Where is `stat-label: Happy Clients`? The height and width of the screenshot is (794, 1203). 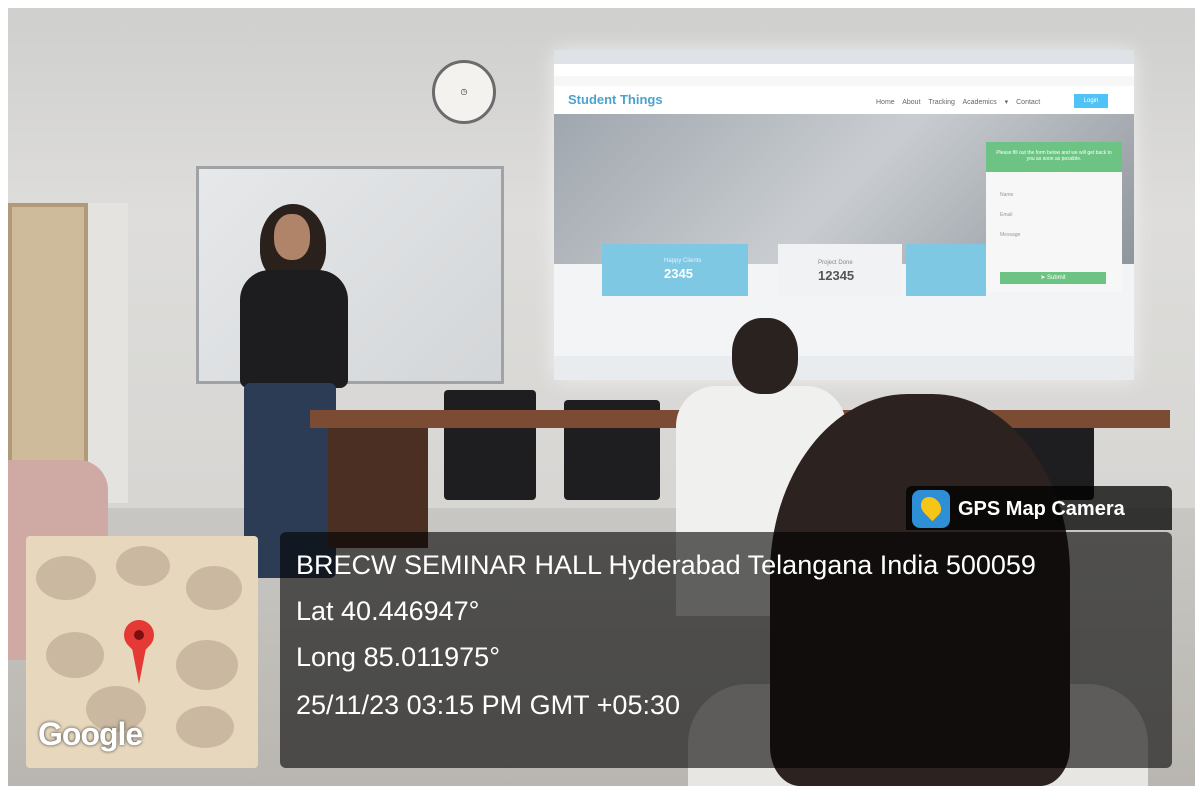
stat-label: Happy Clients is located at coordinates (683, 261).